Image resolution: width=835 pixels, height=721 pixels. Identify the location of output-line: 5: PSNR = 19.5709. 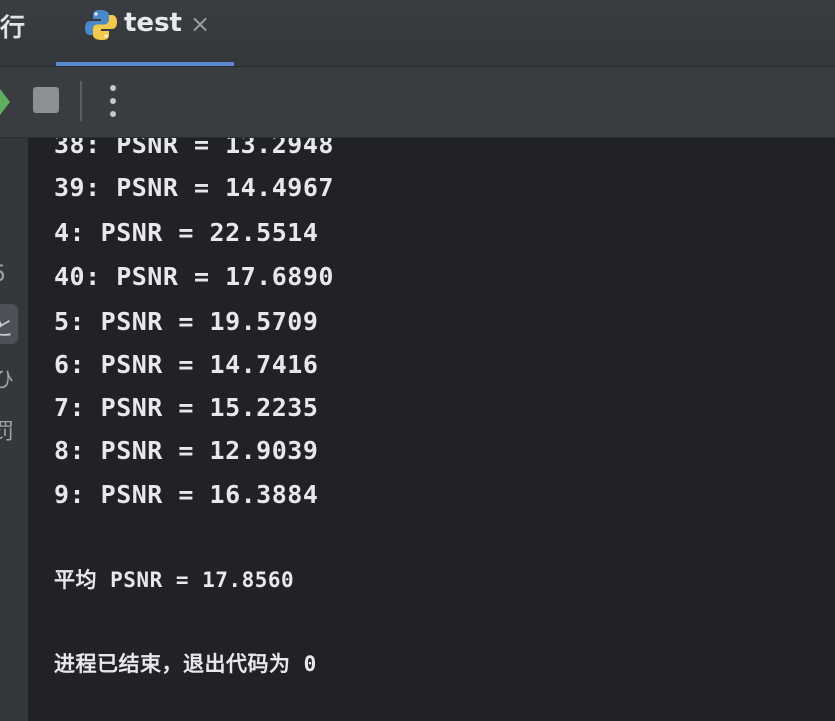
(186, 321).